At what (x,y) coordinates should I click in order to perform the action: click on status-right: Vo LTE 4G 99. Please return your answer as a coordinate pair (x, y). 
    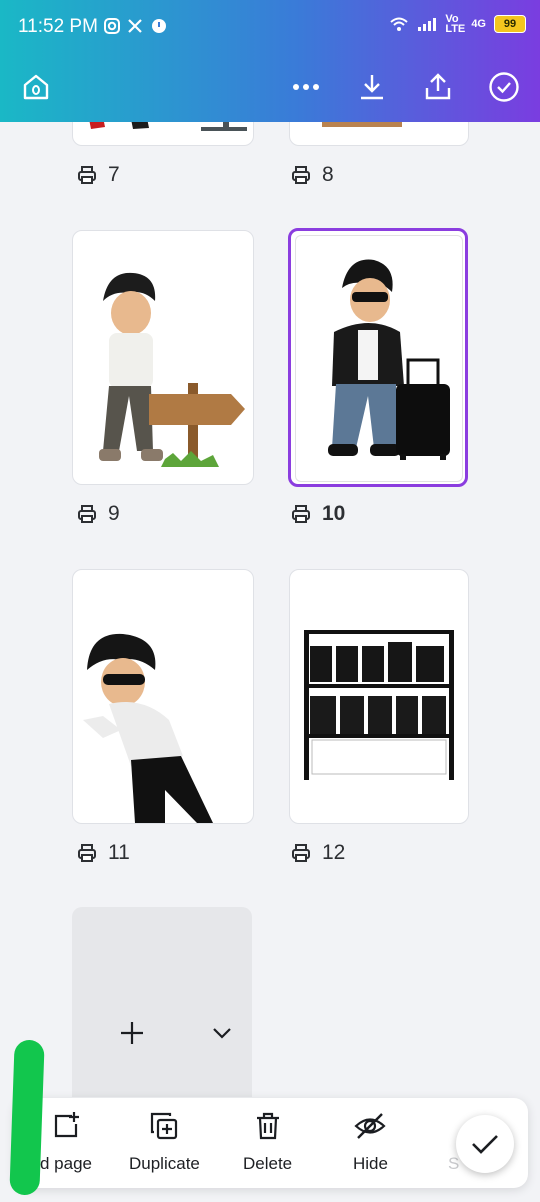
    Looking at the image, I should click on (457, 24).